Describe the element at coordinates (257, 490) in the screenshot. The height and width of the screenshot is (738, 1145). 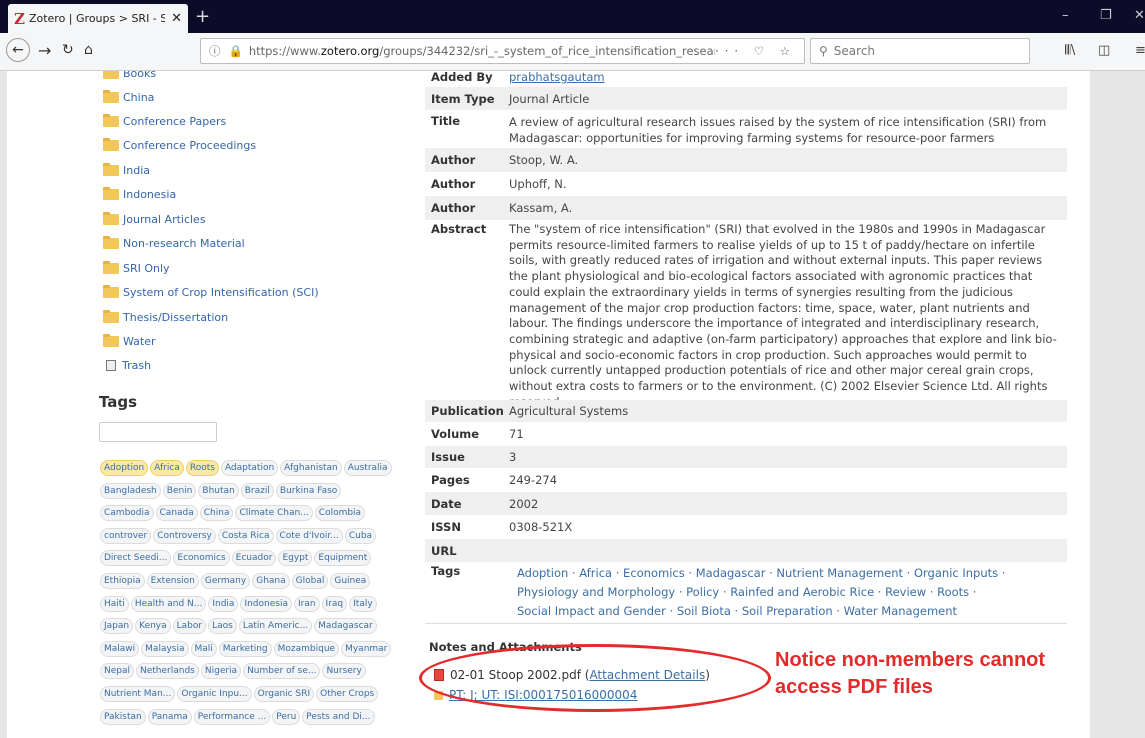
I see `tag-chip: Brazil` at that location.